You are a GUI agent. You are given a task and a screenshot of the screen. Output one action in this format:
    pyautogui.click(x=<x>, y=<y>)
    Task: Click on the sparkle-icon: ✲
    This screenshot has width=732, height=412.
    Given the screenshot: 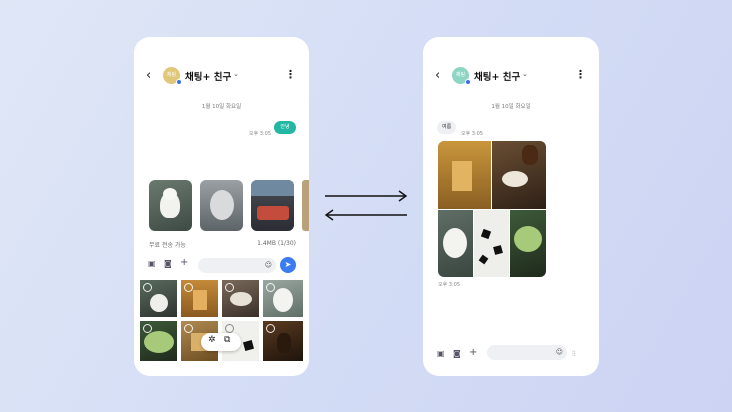 What is the action you would take?
    pyautogui.click(x=212, y=340)
    